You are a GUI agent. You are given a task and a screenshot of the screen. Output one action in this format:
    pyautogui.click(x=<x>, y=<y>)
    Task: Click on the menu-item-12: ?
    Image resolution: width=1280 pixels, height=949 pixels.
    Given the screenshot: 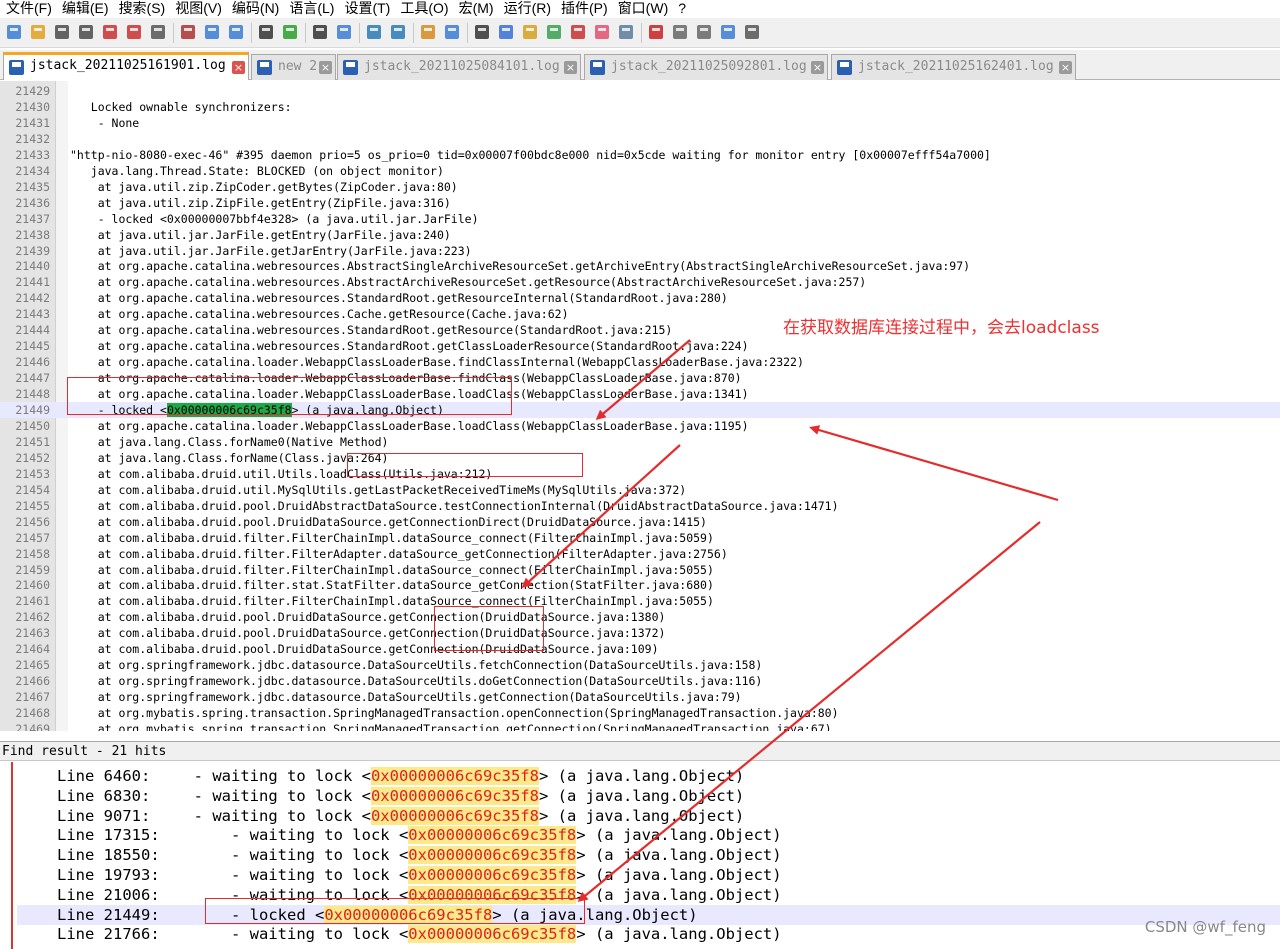 What is the action you would take?
    pyautogui.click(x=682, y=8)
    